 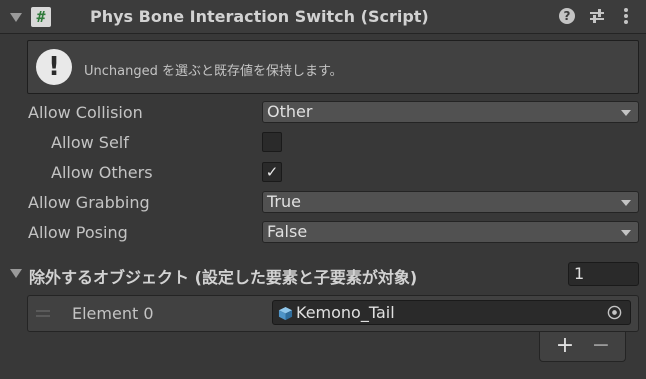 What do you see at coordinates (565, 346) in the screenshot?
I see `add-element-button: +` at bounding box center [565, 346].